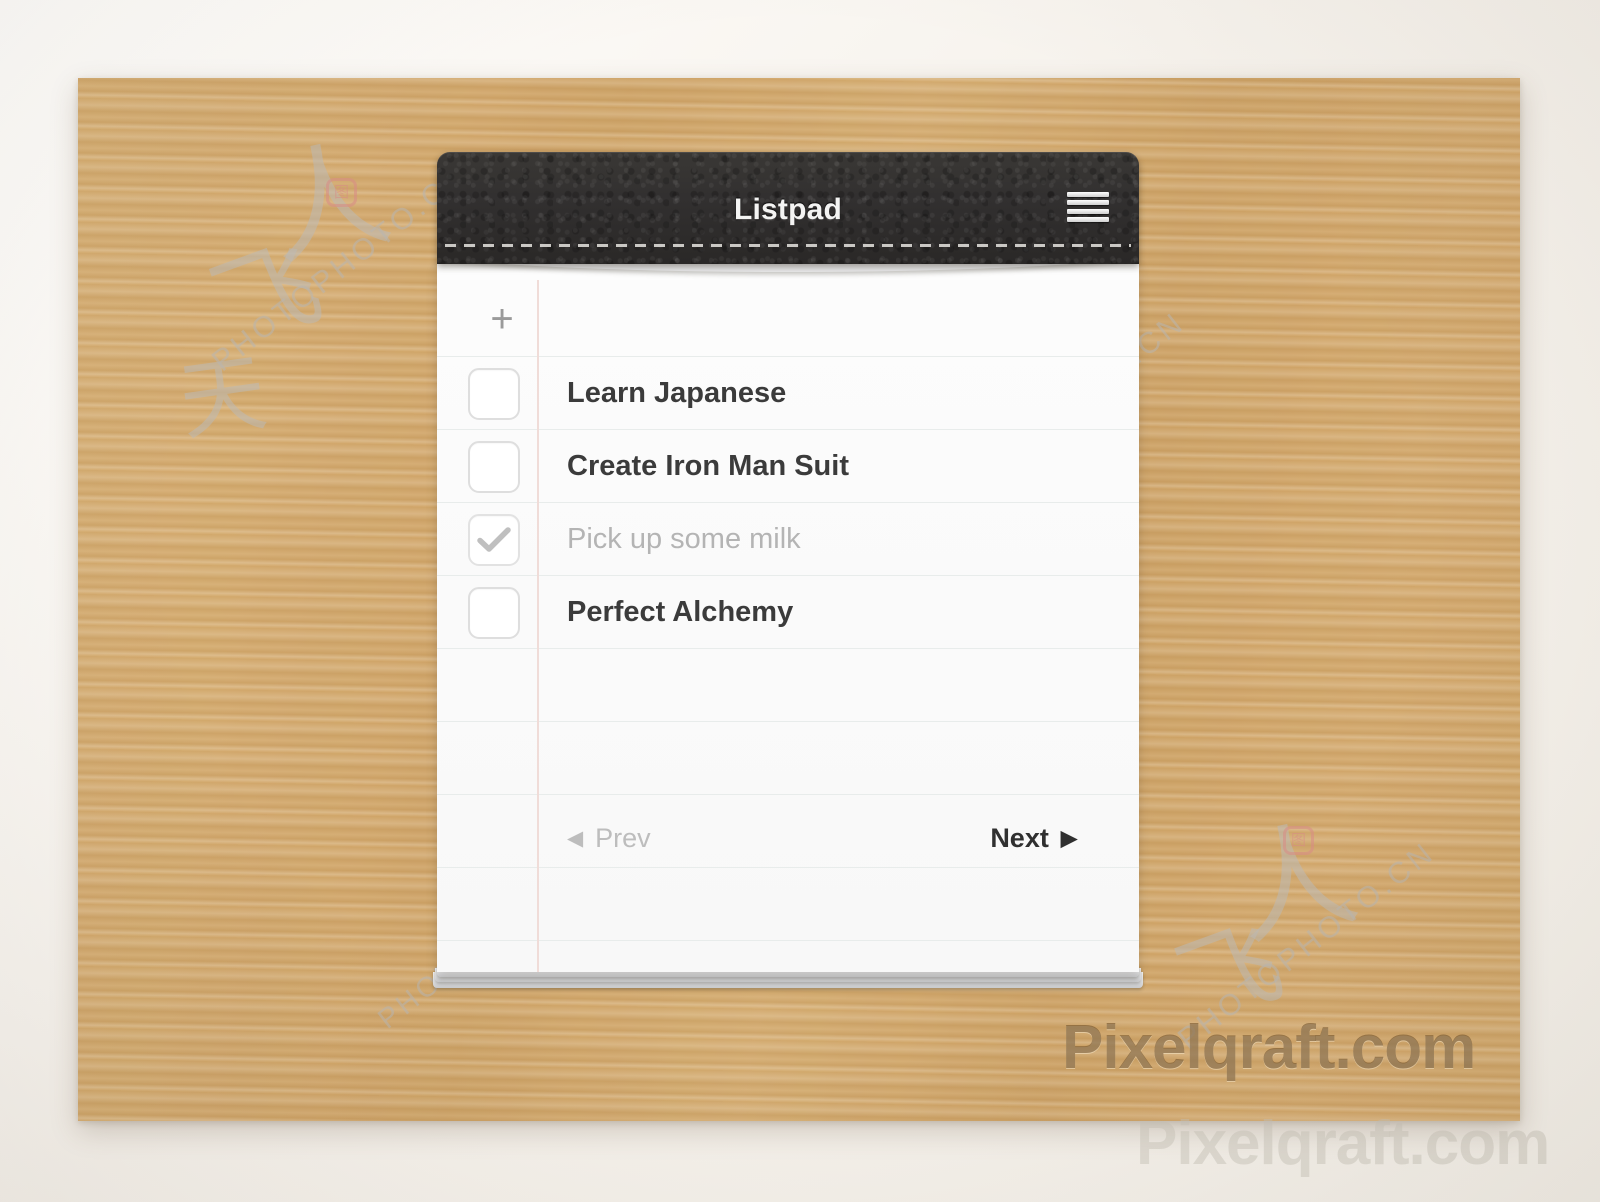  What do you see at coordinates (788, 393) in the screenshot?
I see `task-row: Learn Japanese` at bounding box center [788, 393].